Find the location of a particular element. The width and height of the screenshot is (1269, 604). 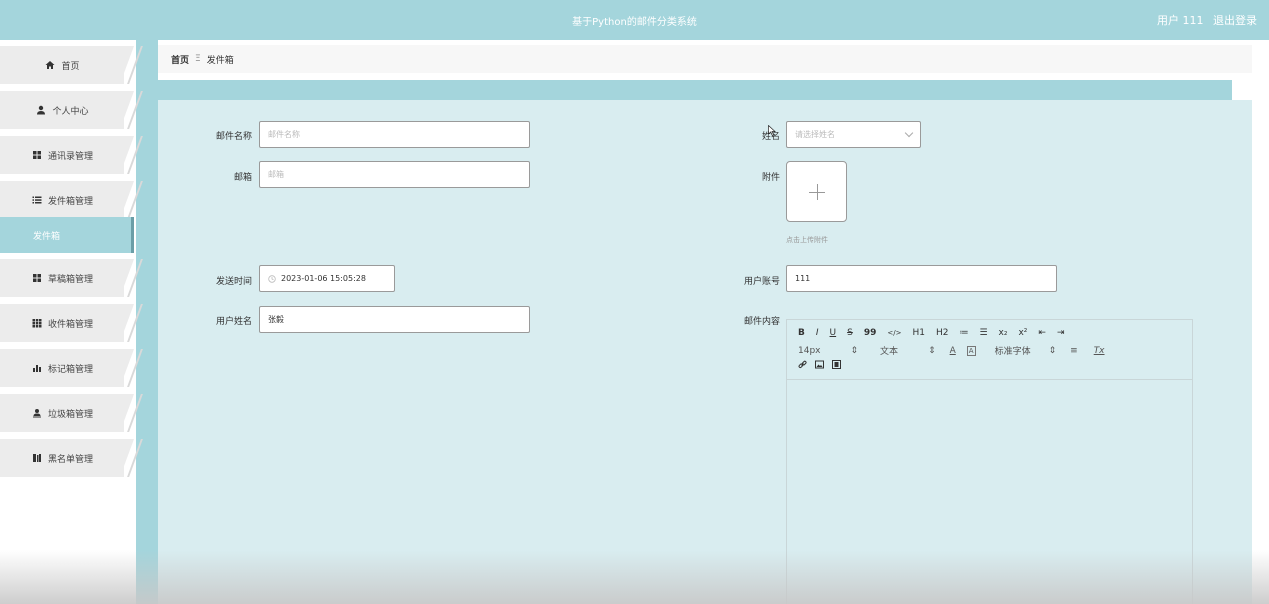

mail-content-label: 邮件内容 is located at coordinates (761, 322).